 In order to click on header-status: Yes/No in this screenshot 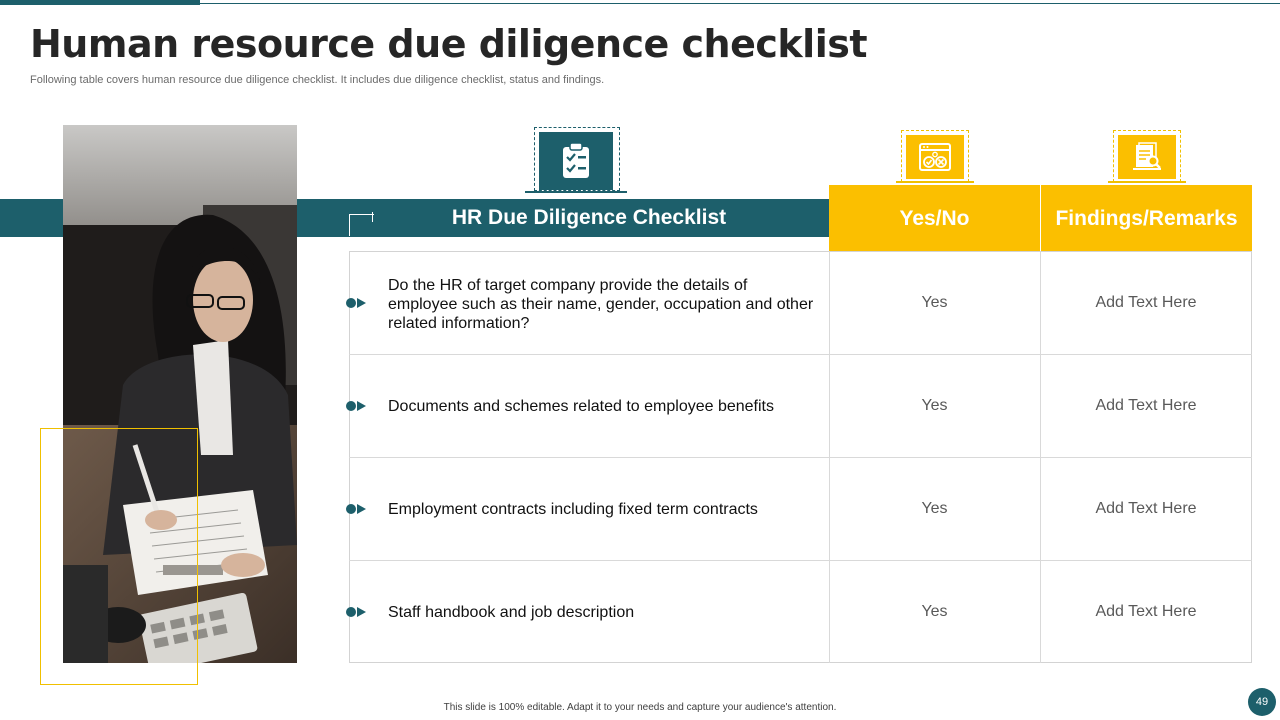, I will do `click(934, 218)`.